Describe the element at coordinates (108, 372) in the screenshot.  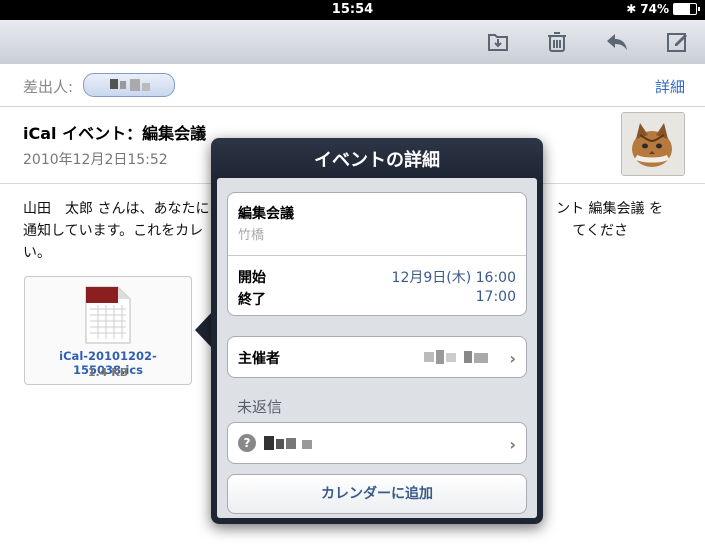
I see `attachment-size: 1.4 KB` at that location.